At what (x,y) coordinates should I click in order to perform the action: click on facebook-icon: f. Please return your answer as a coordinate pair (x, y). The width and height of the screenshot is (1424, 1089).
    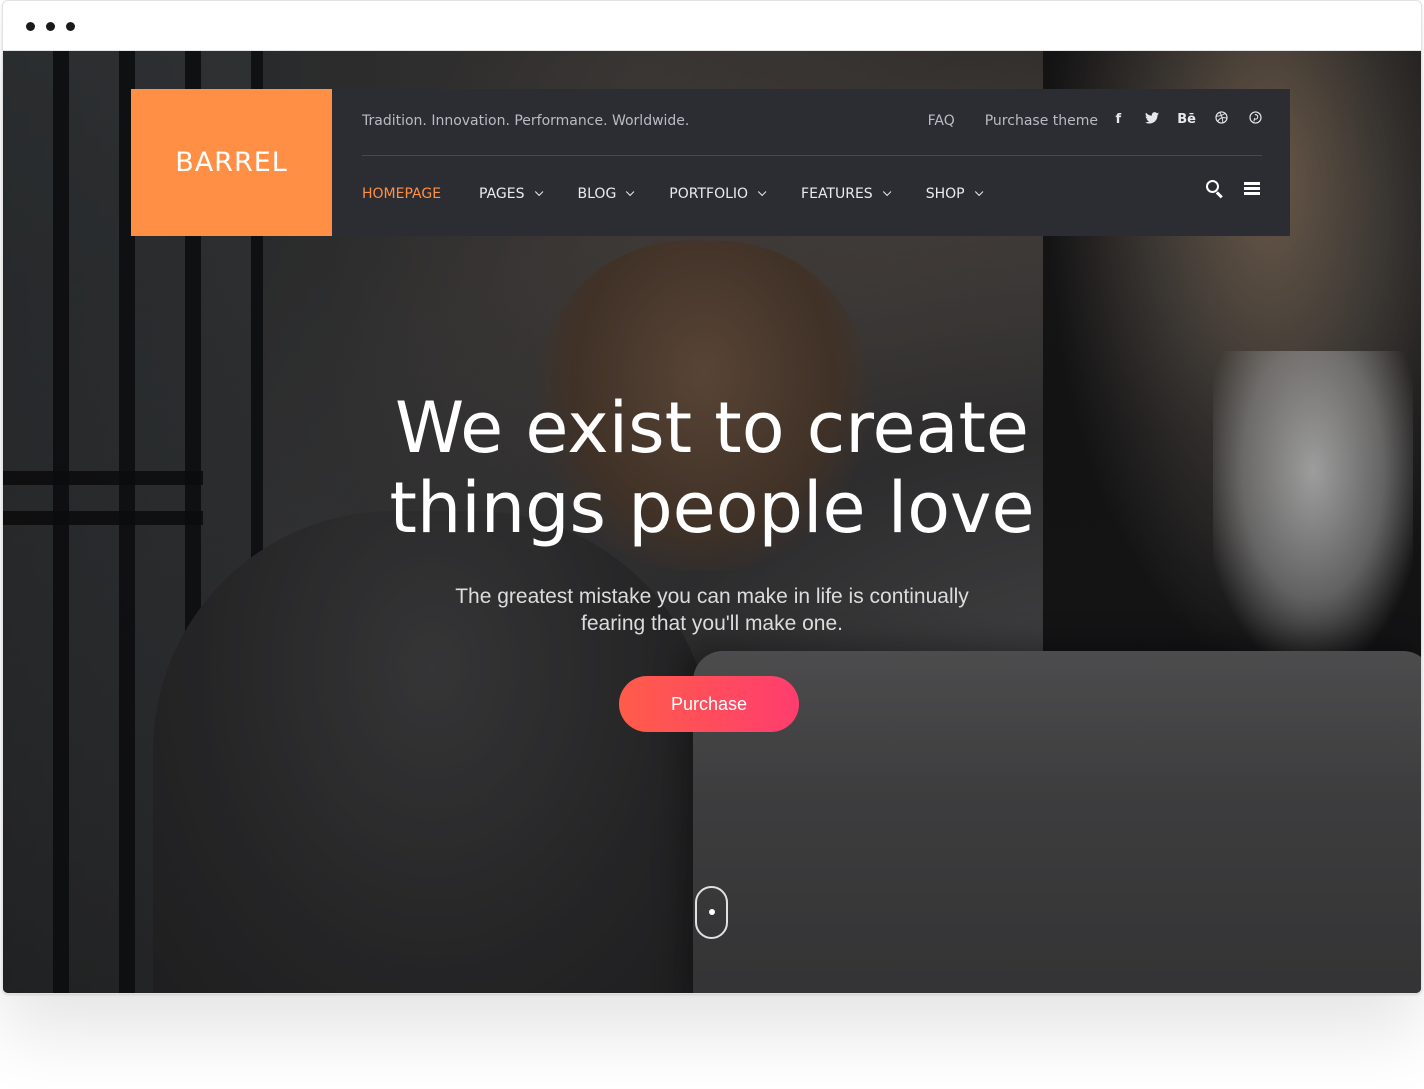
    Looking at the image, I should click on (1118, 119).